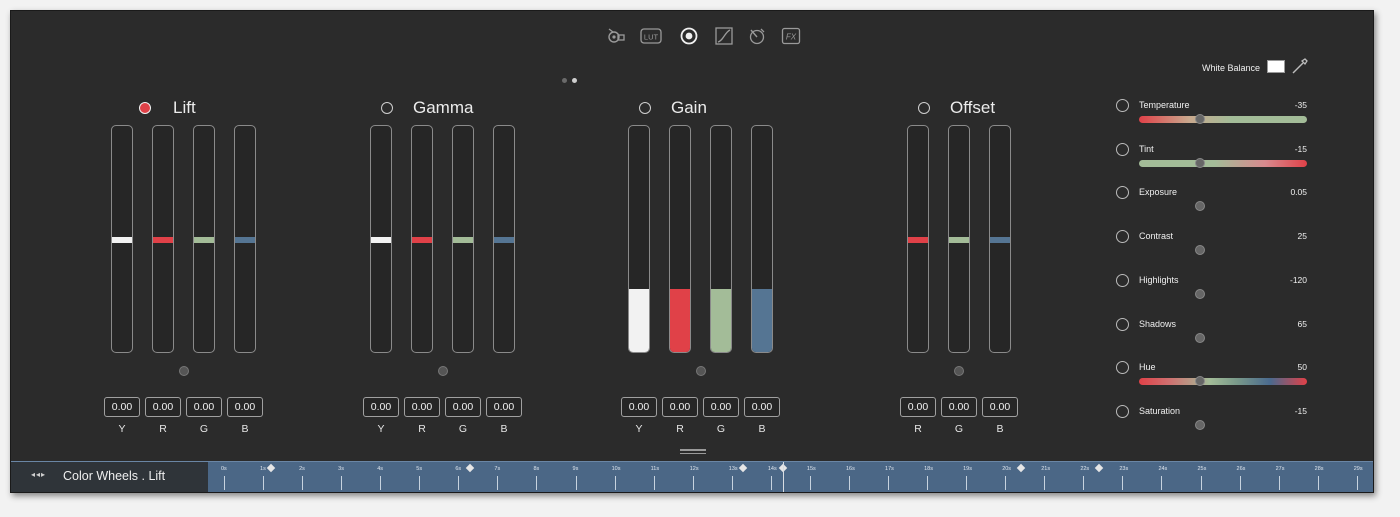 The width and height of the screenshot is (1400, 517). Describe the element at coordinates (783, 477) in the screenshot. I see `playhead` at that location.